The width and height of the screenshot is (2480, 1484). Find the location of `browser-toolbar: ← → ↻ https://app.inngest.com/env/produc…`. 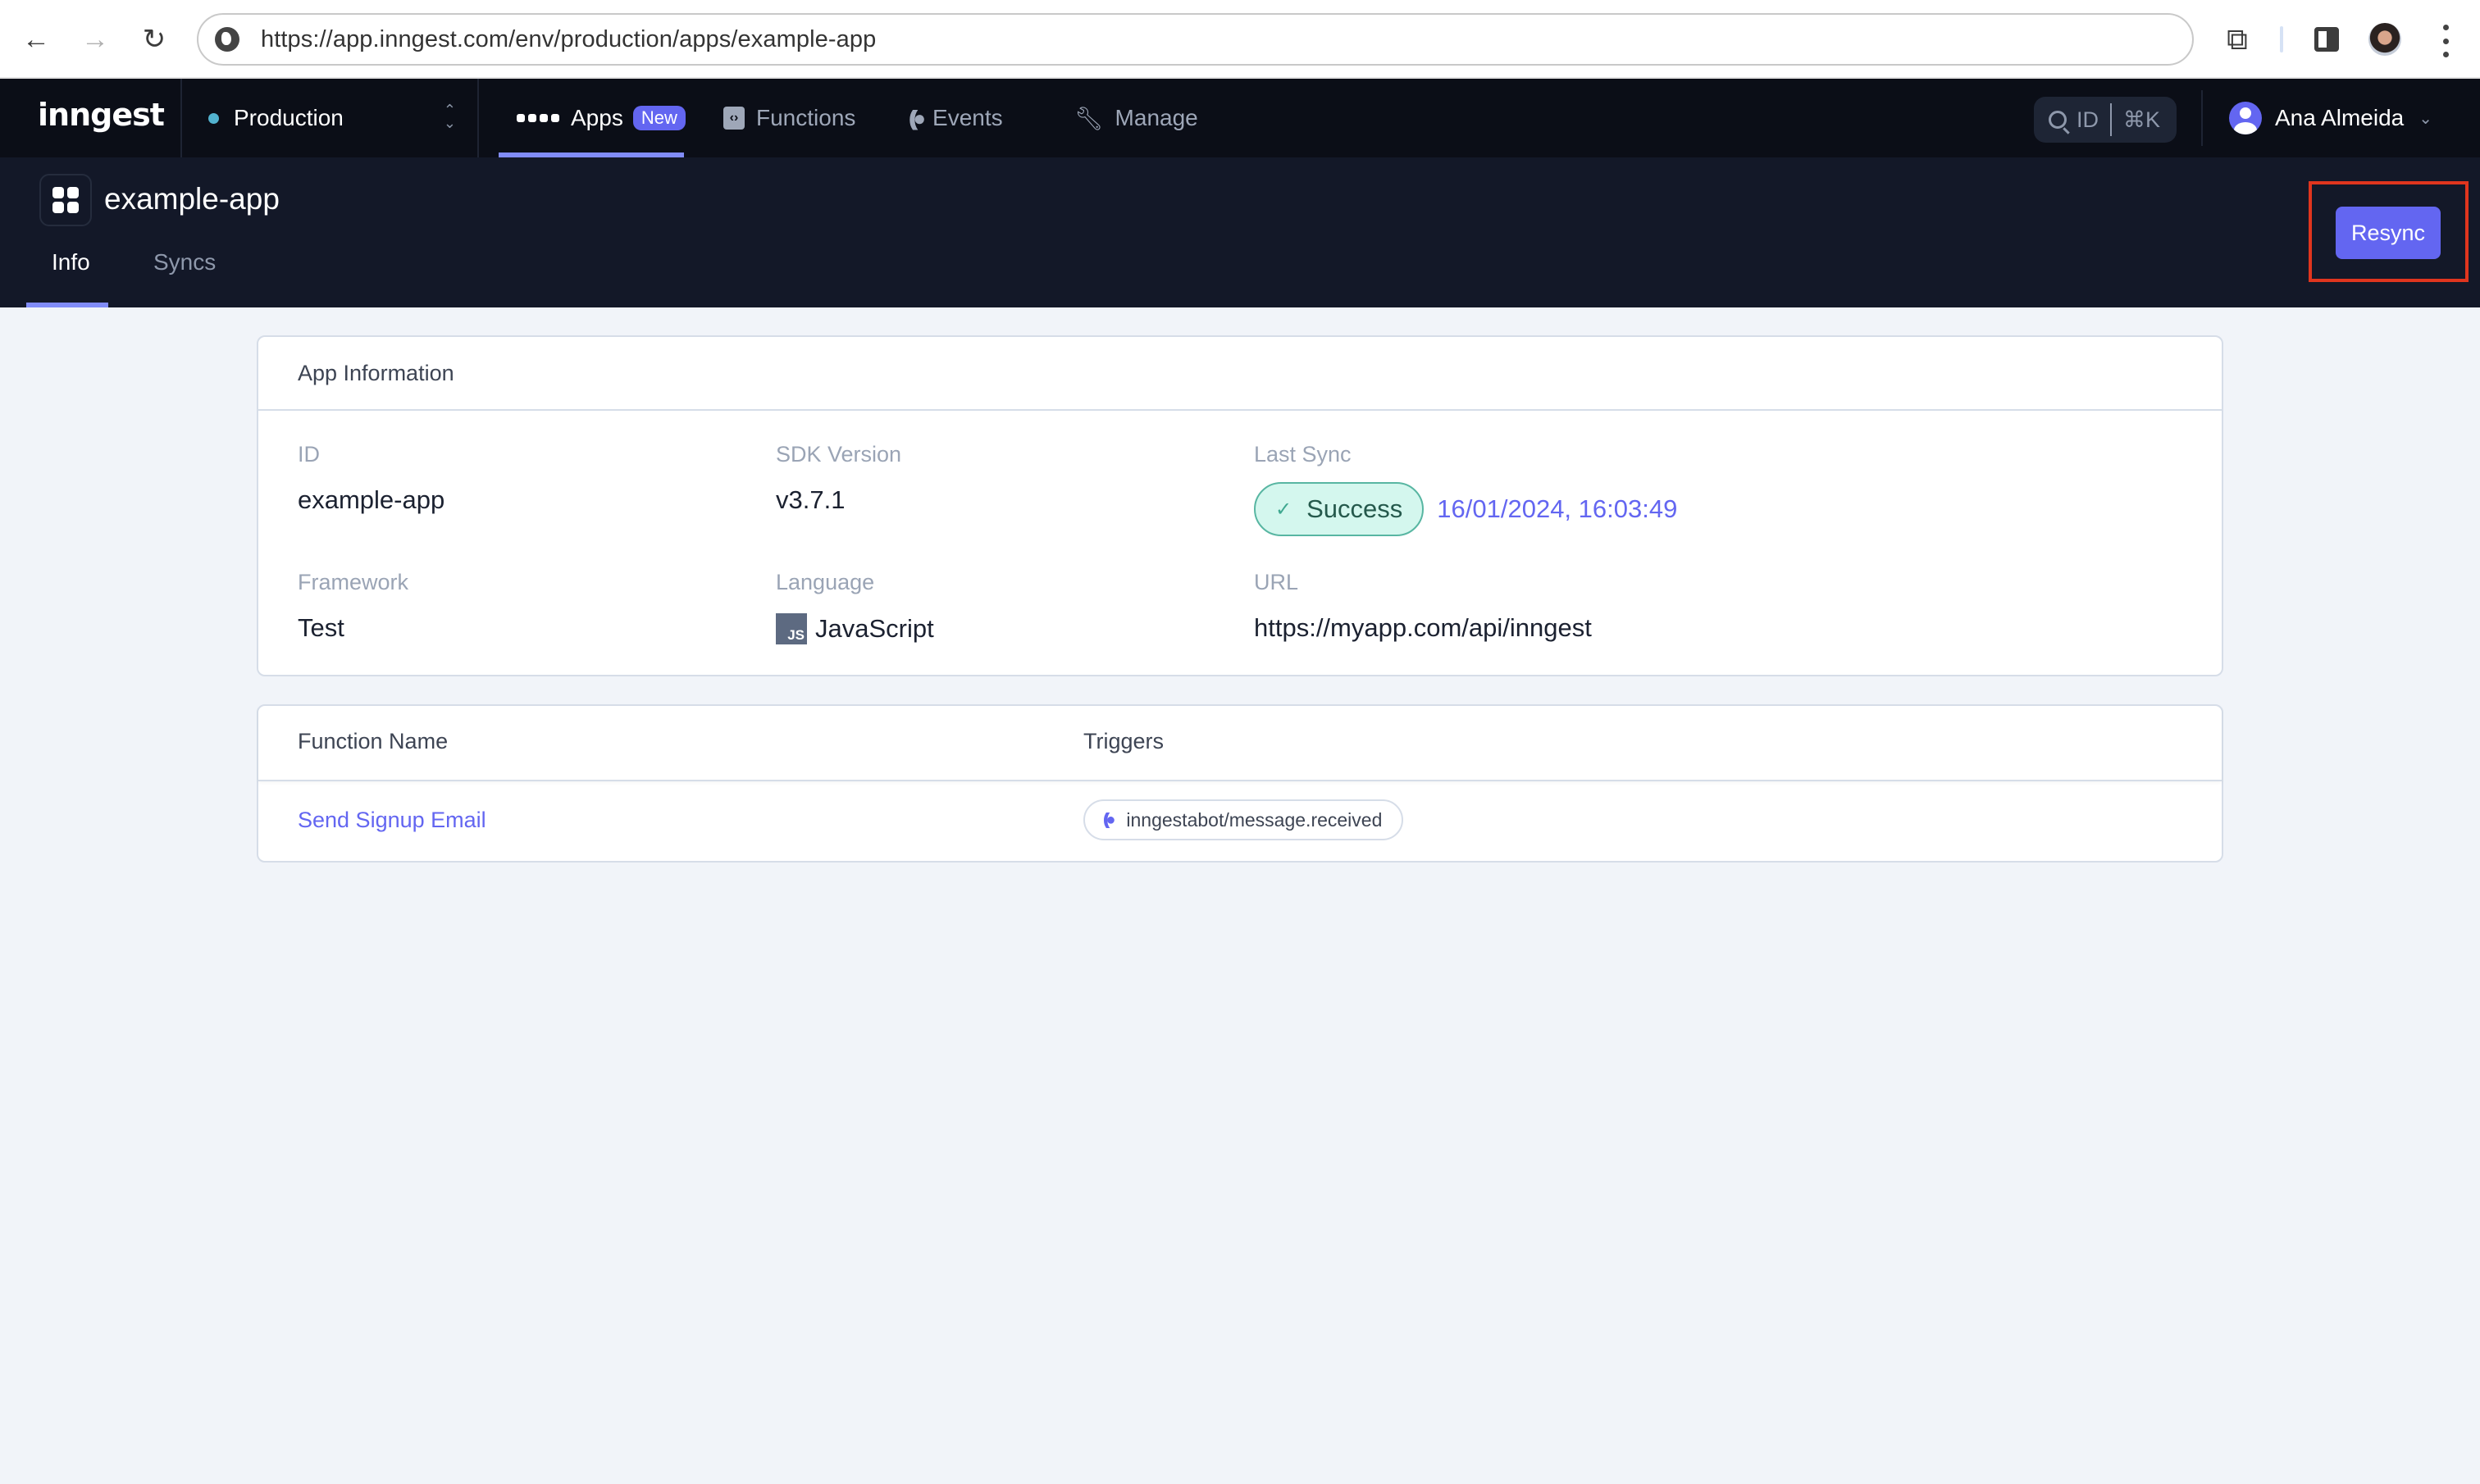

browser-toolbar: ← → ↻ https://app.inngest.com/env/produc… is located at coordinates (1240, 39).